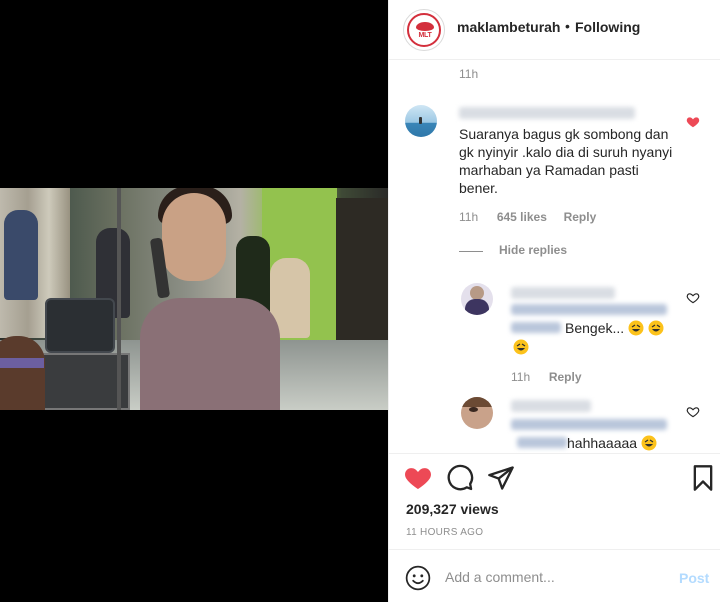  What do you see at coordinates (508, 27) in the screenshot?
I see `author-username: maklambeturah` at bounding box center [508, 27].